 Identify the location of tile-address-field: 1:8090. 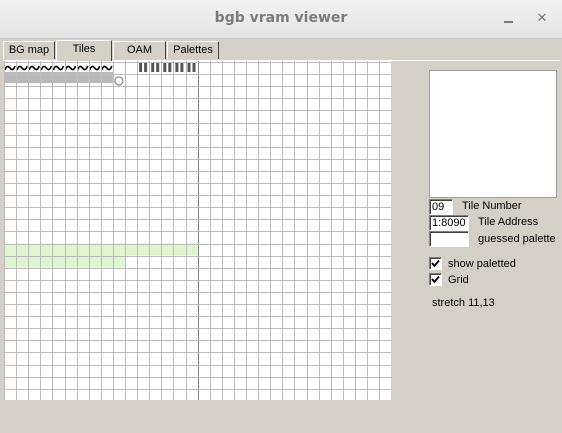
(449, 223).